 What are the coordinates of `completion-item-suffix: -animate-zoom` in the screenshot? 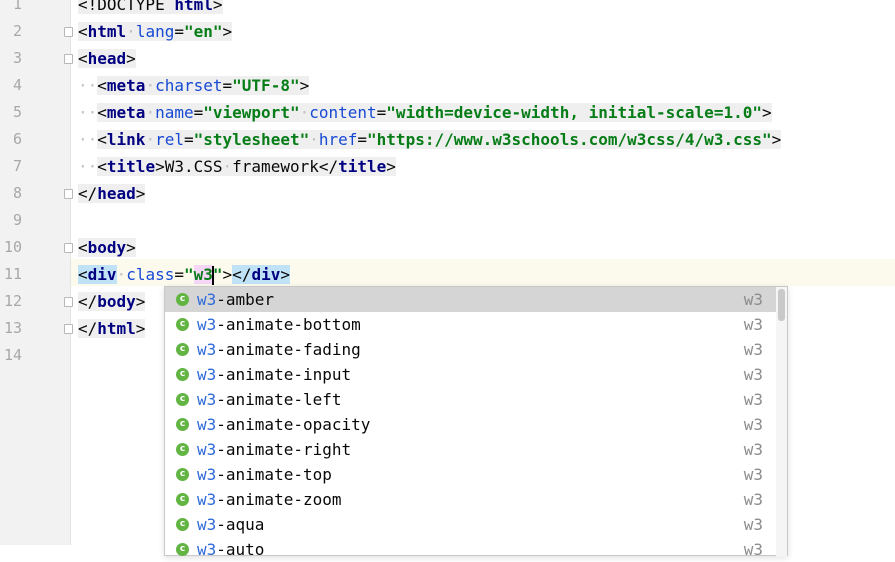 It's located at (279, 499).